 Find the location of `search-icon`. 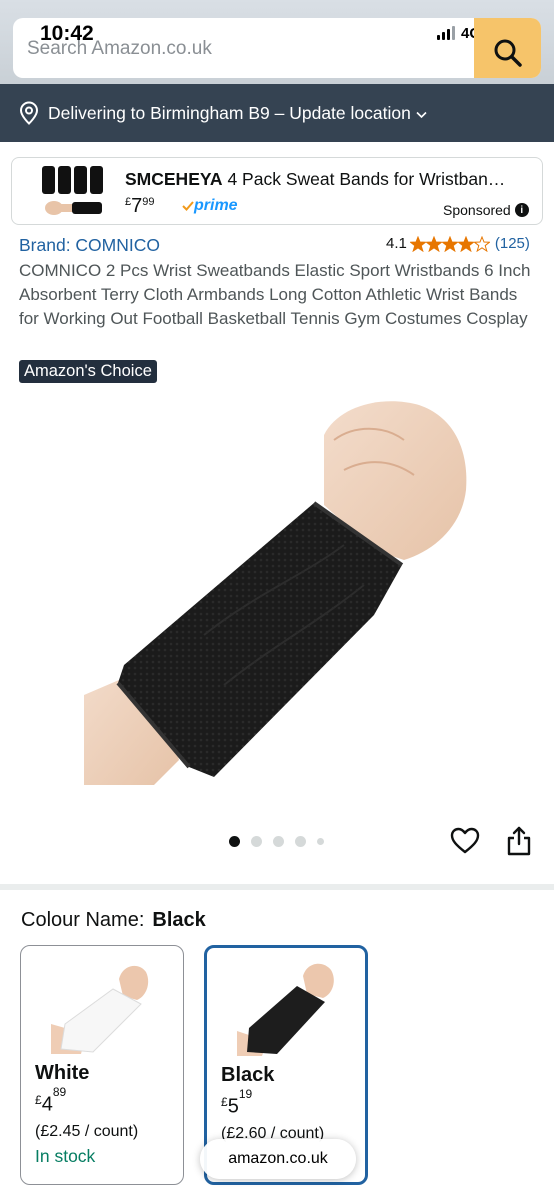

search-icon is located at coordinates (508, 53).